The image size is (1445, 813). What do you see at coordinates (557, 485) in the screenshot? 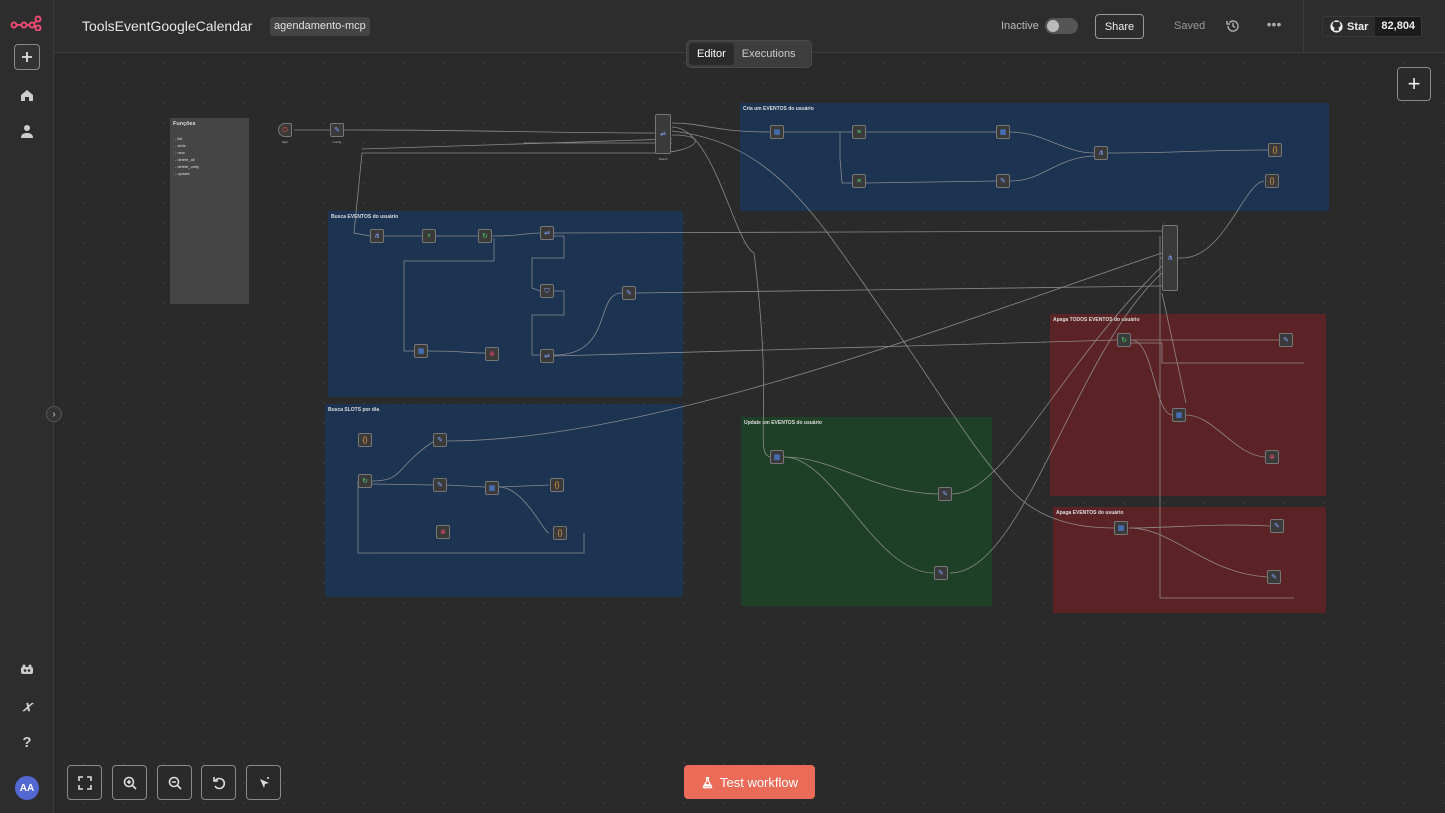
I see `code-node-4: {}` at bounding box center [557, 485].